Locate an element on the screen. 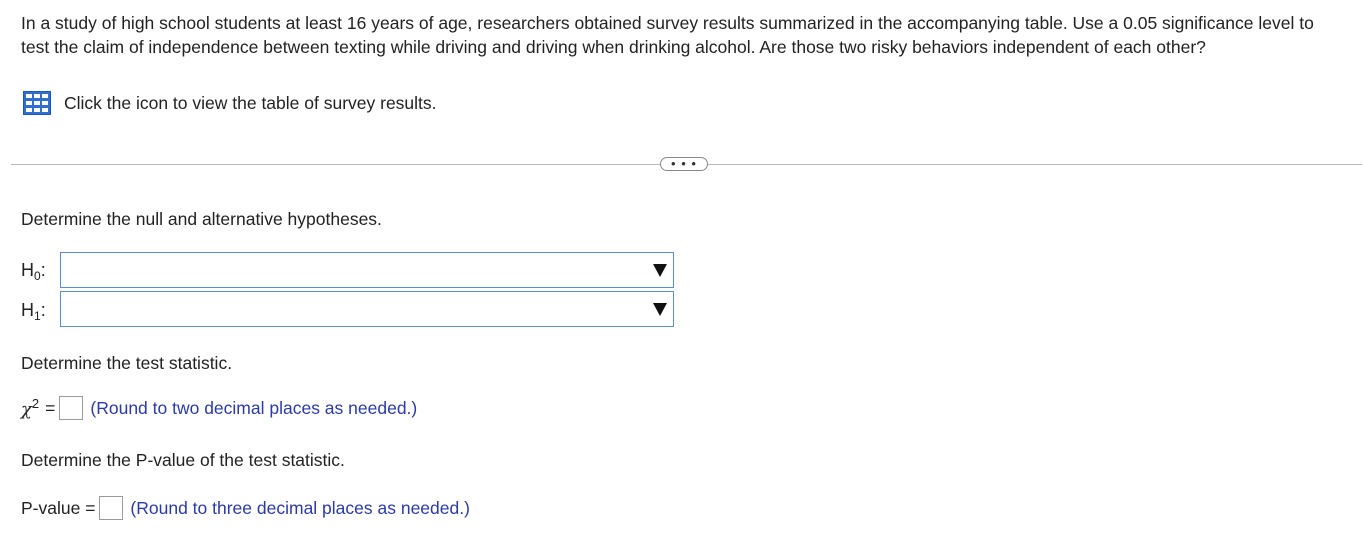 The height and width of the screenshot is (538, 1363). h1-label: H1: is located at coordinates (33, 311).